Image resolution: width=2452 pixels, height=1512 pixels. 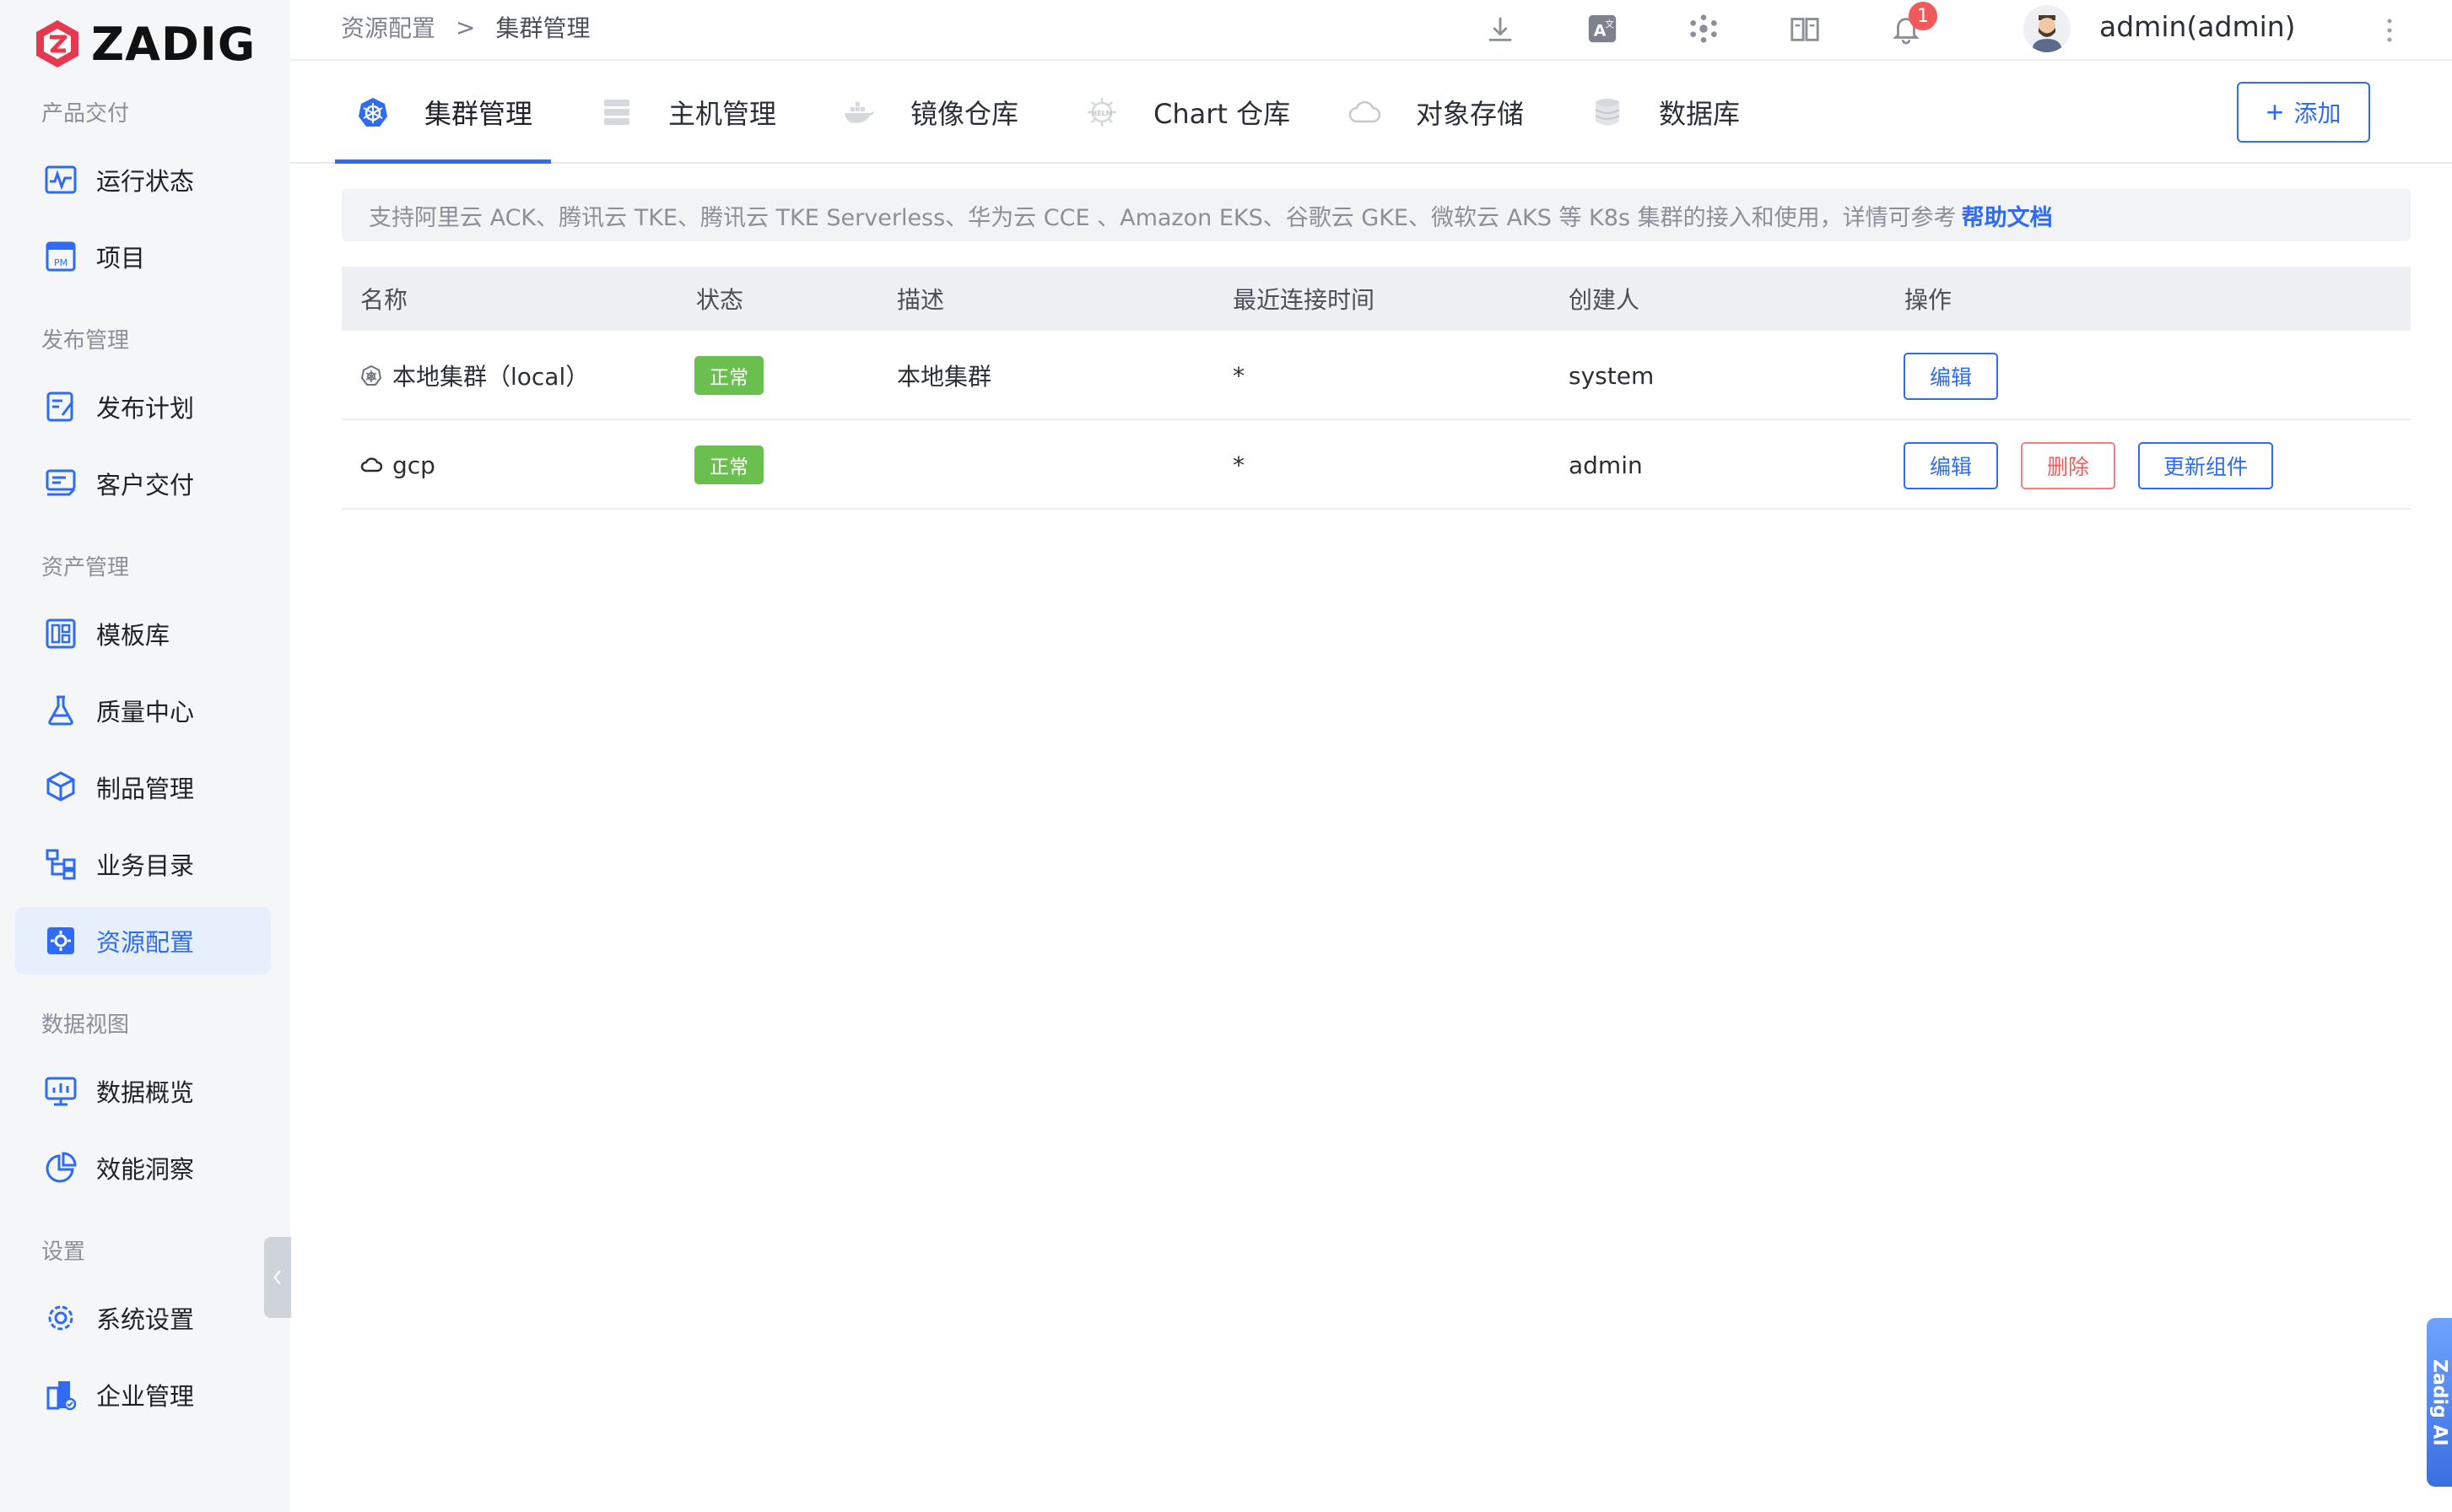 What do you see at coordinates (174, 44) in the screenshot?
I see `brand-name: ZADIG` at bounding box center [174, 44].